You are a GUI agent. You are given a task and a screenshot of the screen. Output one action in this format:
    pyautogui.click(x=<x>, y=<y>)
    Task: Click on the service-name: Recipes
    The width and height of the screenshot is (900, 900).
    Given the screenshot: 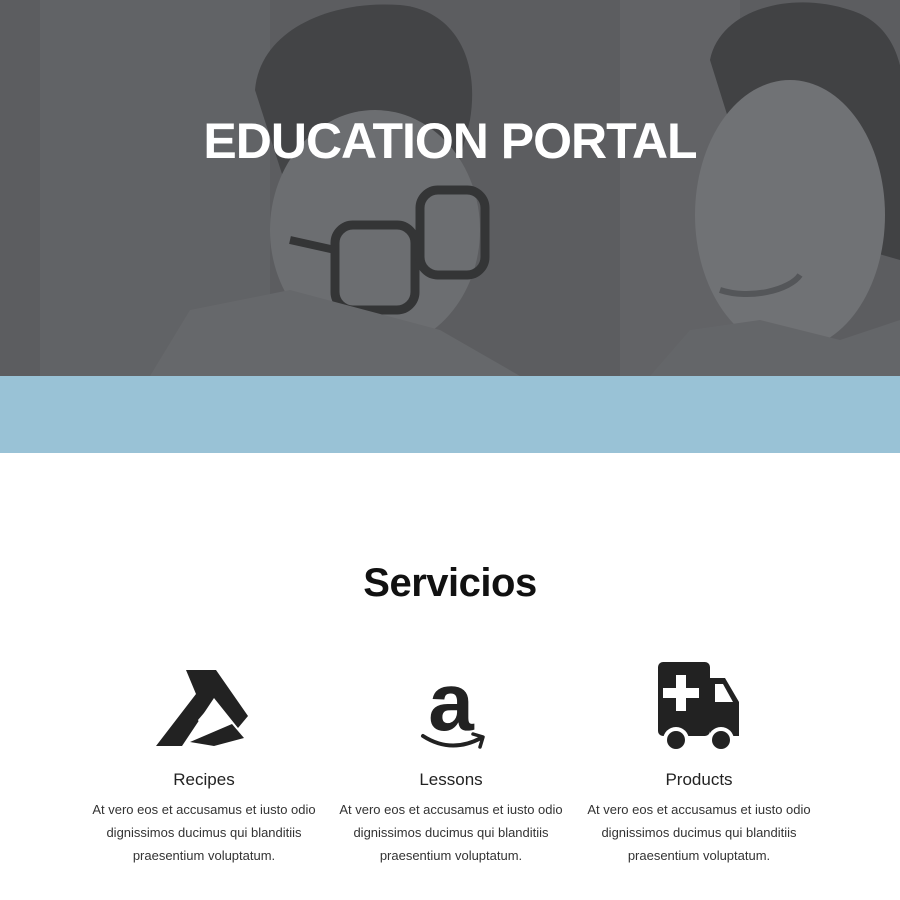 What is the action you would take?
    pyautogui.click(x=204, y=779)
    